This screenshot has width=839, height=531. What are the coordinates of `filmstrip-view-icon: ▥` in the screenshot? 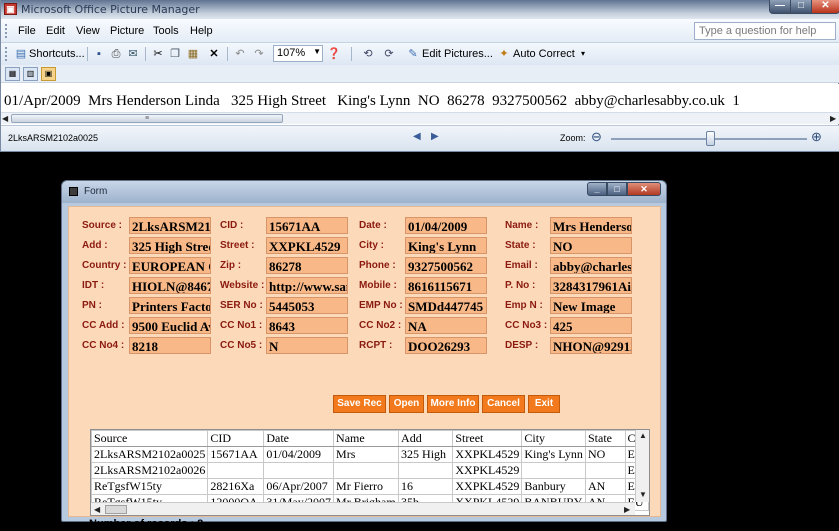 It's located at (30, 74).